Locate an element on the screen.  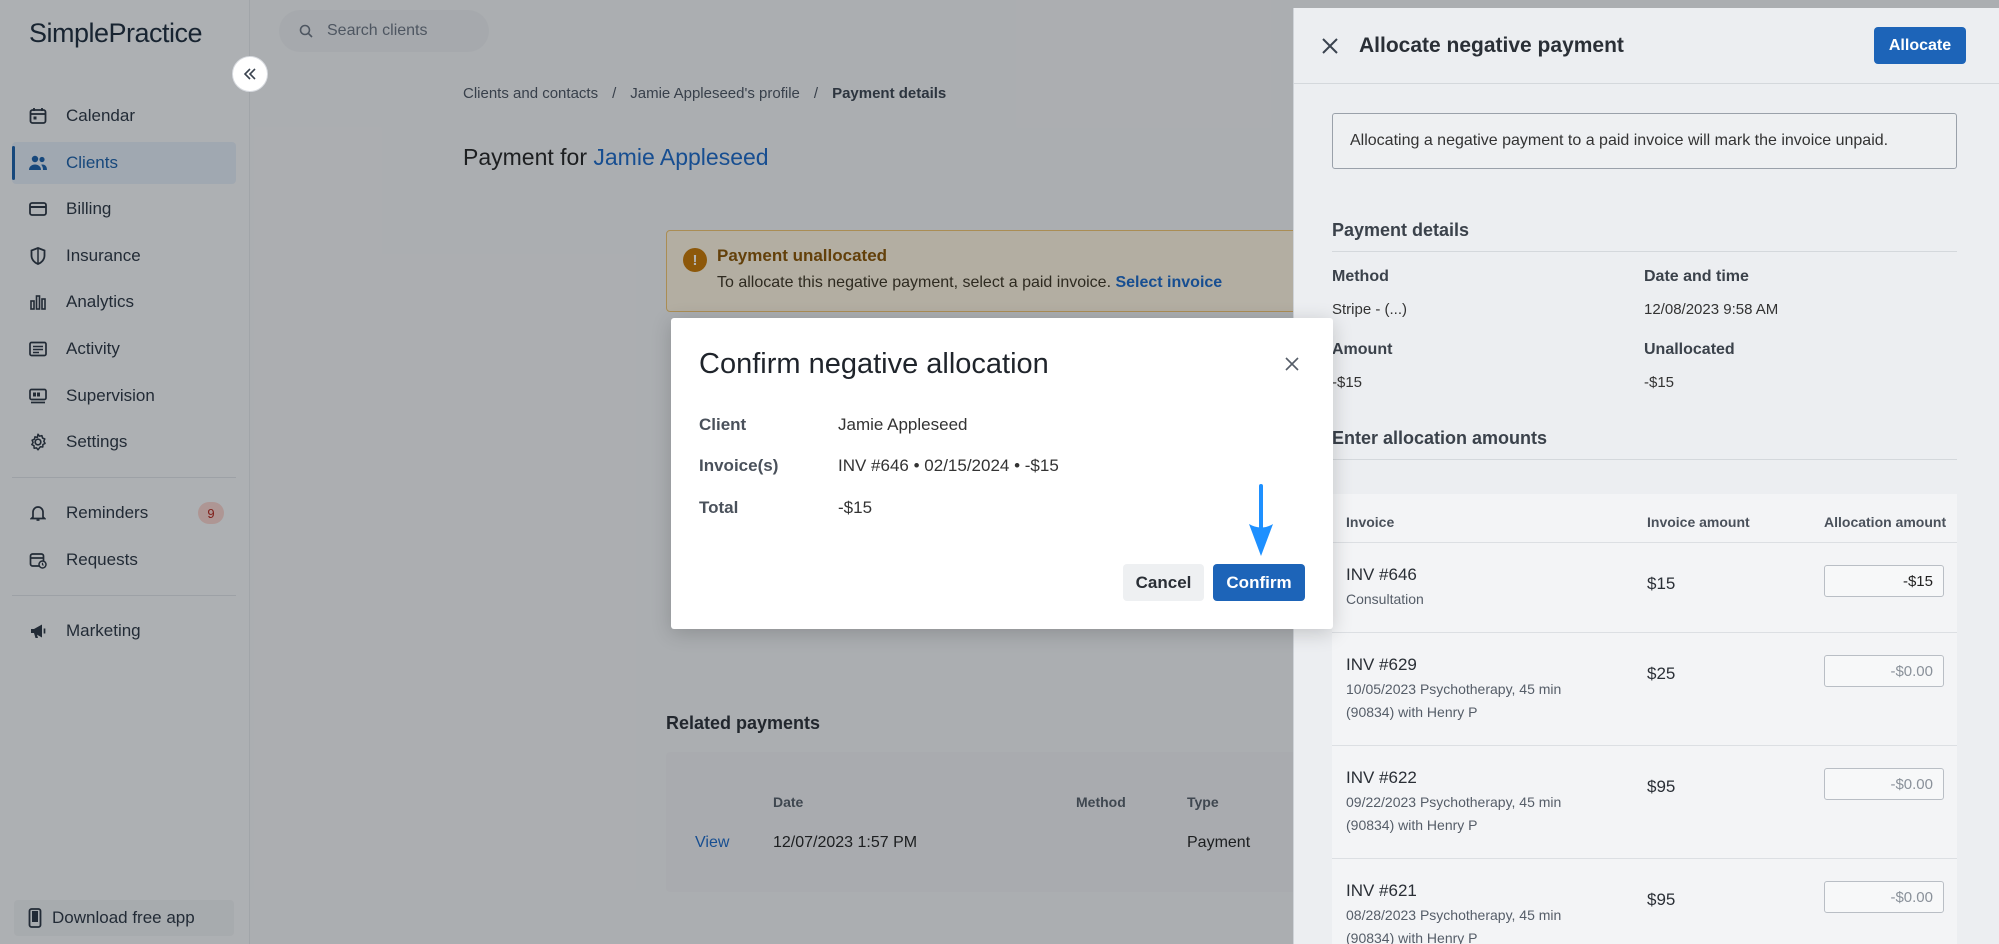
sidebar-item-label: Activity is located at coordinates (93, 348).